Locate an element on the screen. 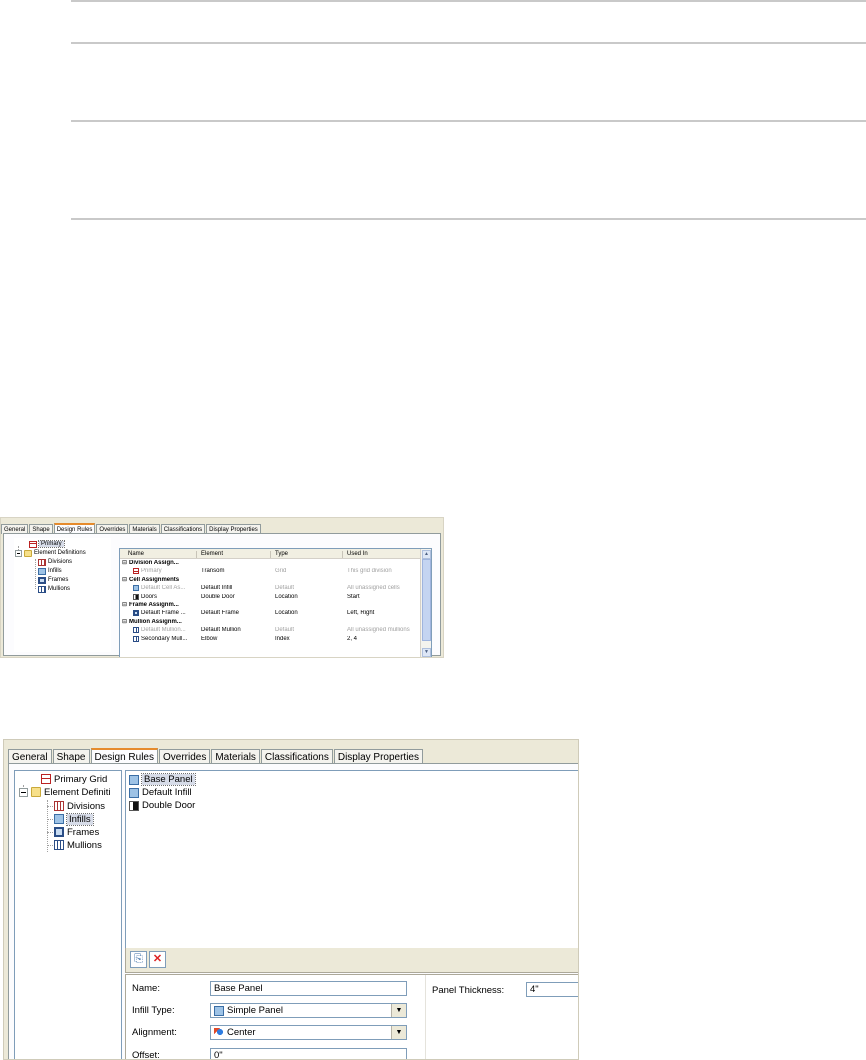 The width and height of the screenshot is (866, 1060). tree-connector is located at coordinates (50, 845).